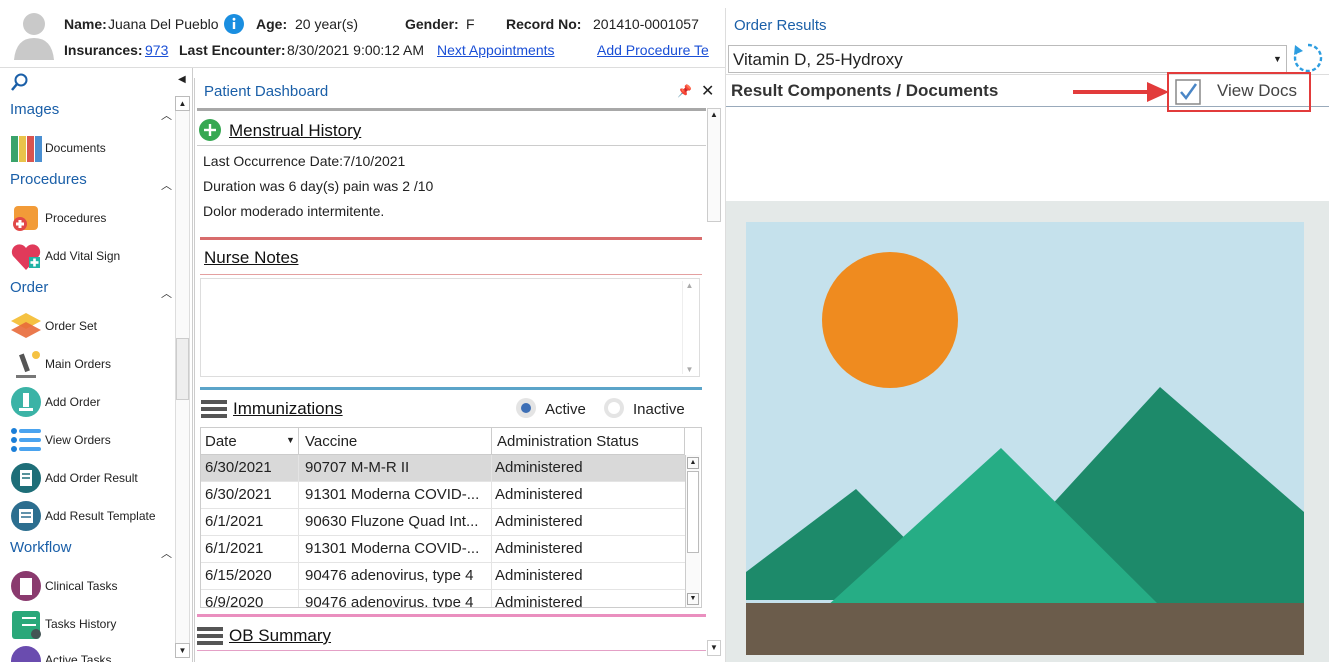 This screenshot has width=1330, height=662. Describe the element at coordinates (1240, 92) in the screenshot. I see `view-docs-toggle: View Docs` at that location.